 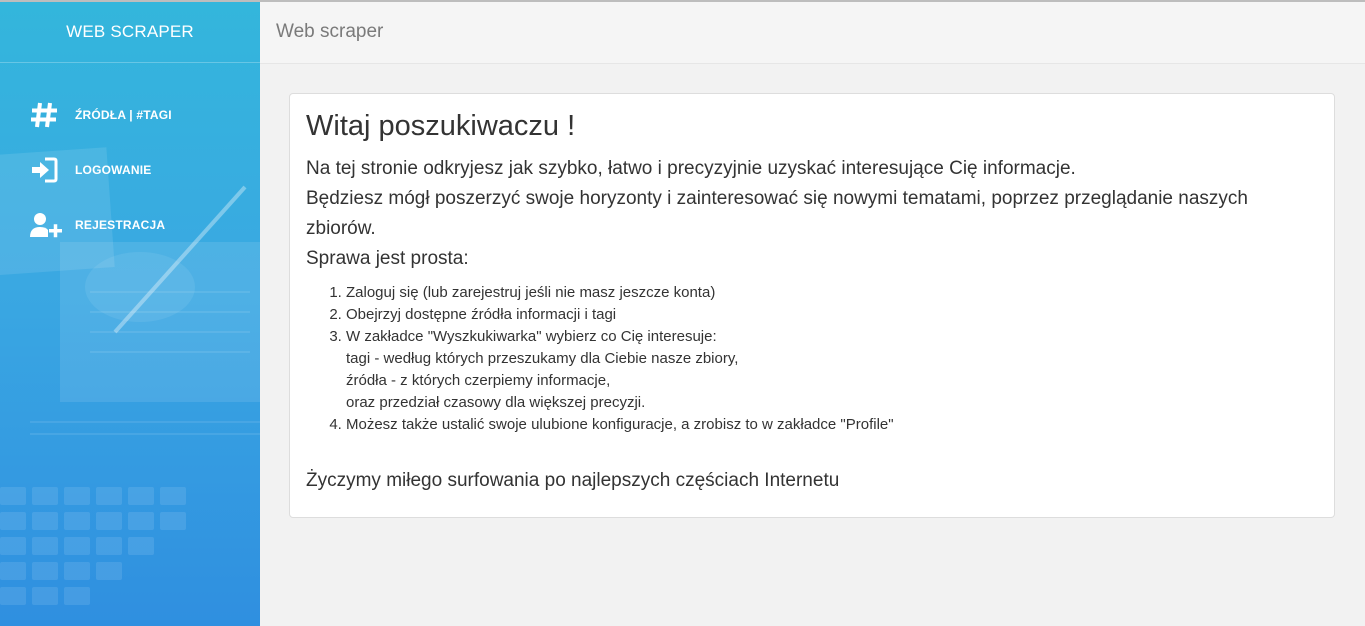 I want to click on sign-in-icon, so click(x=46, y=170).